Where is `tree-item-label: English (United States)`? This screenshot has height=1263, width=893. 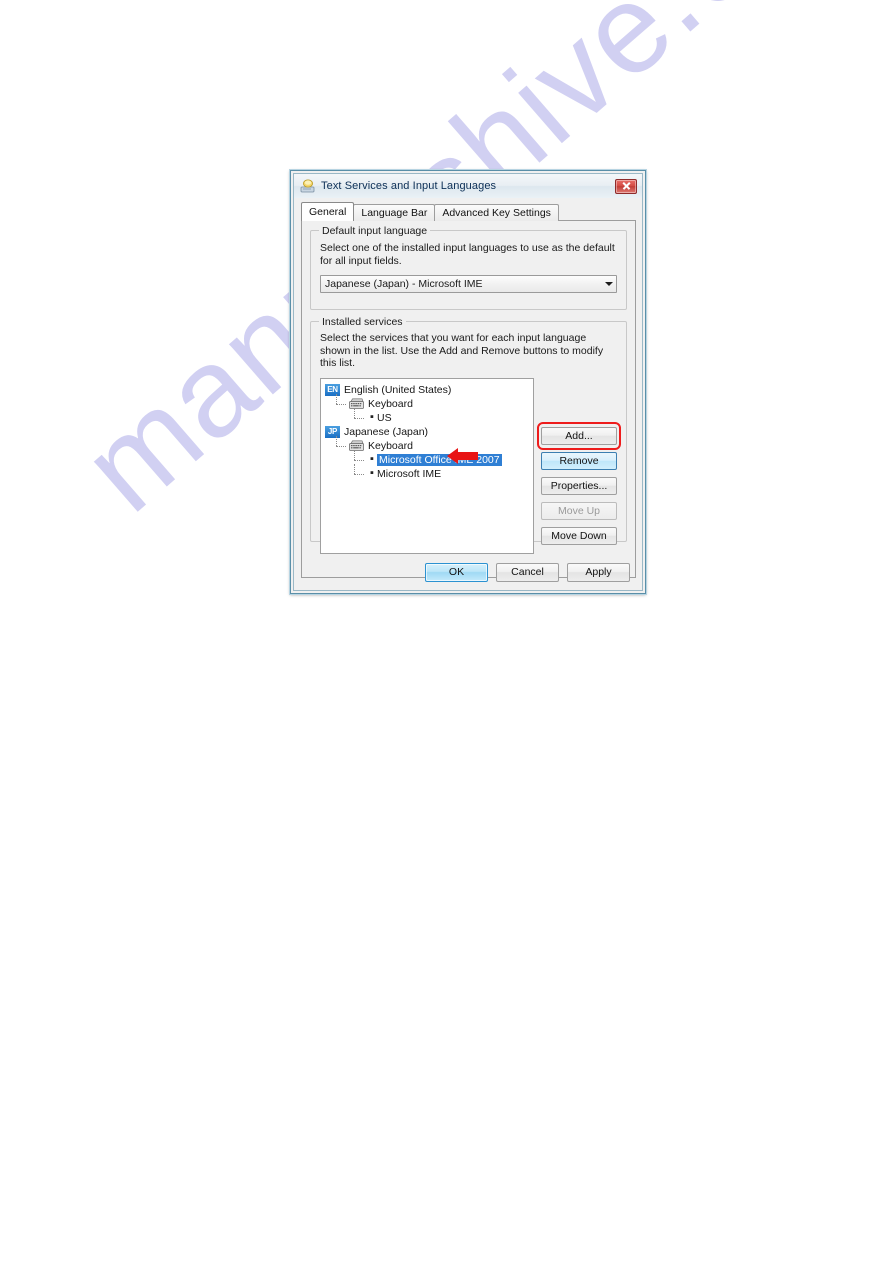 tree-item-label: English (United States) is located at coordinates (398, 389).